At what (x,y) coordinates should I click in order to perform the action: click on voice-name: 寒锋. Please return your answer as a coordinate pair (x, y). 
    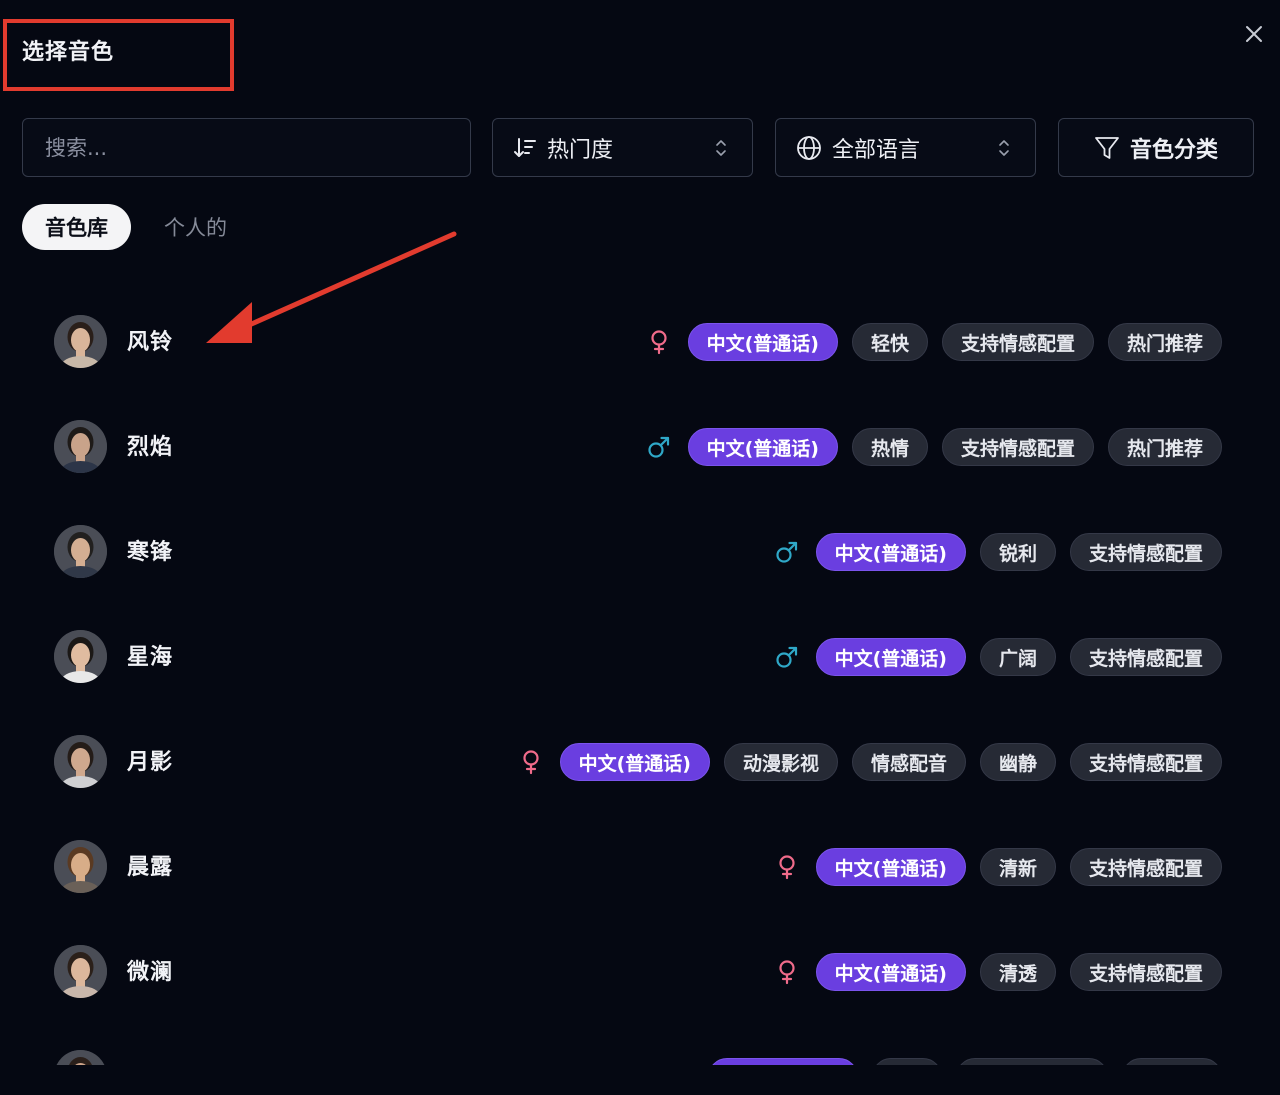
    Looking at the image, I should click on (150, 552).